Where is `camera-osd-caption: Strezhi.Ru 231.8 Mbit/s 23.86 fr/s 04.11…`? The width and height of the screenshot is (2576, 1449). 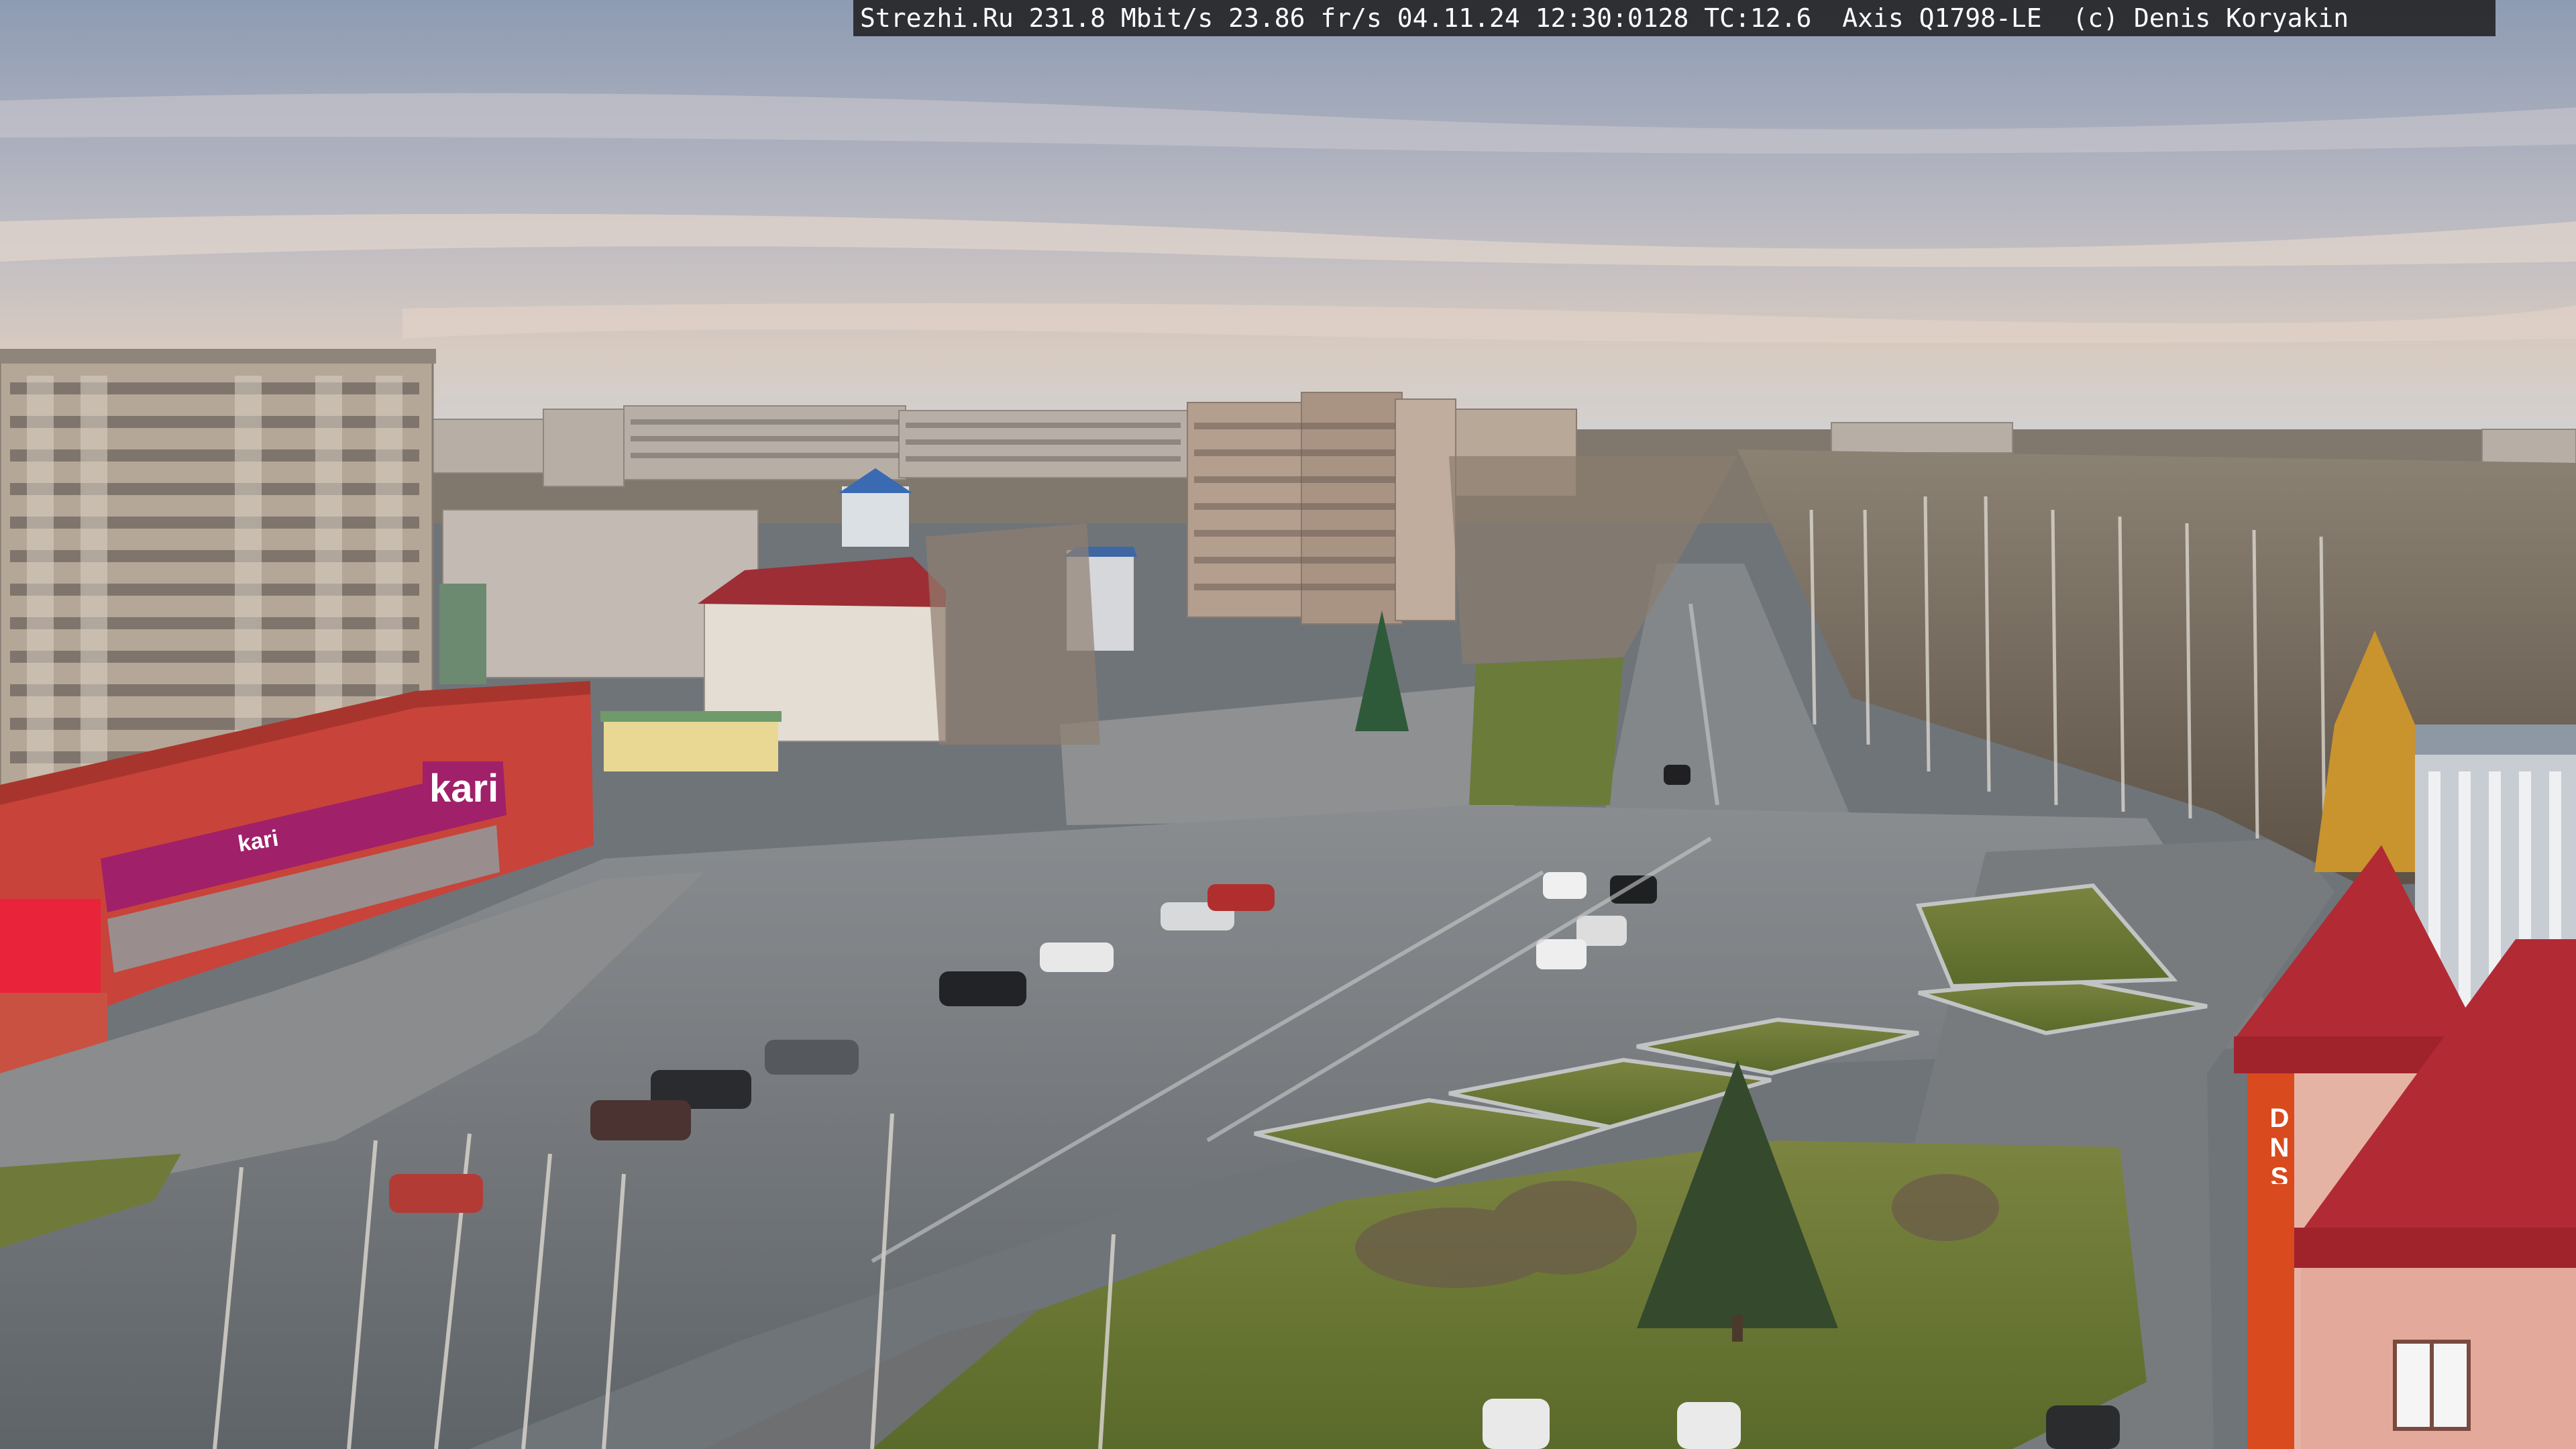 camera-osd-caption: Strezhi.Ru 231.8 Mbit/s 23.86 fr/s 04.11… is located at coordinates (1674, 18).